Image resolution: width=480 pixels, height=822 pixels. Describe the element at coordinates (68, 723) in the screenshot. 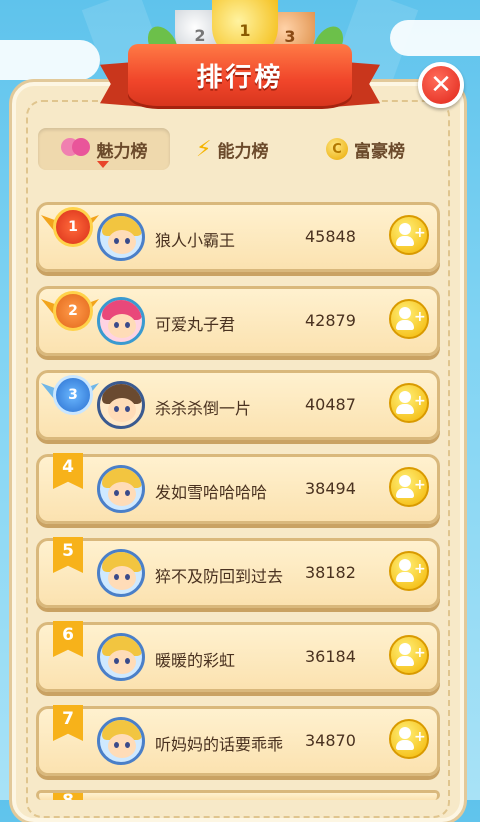

I see `rank-flag: 7` at that location.